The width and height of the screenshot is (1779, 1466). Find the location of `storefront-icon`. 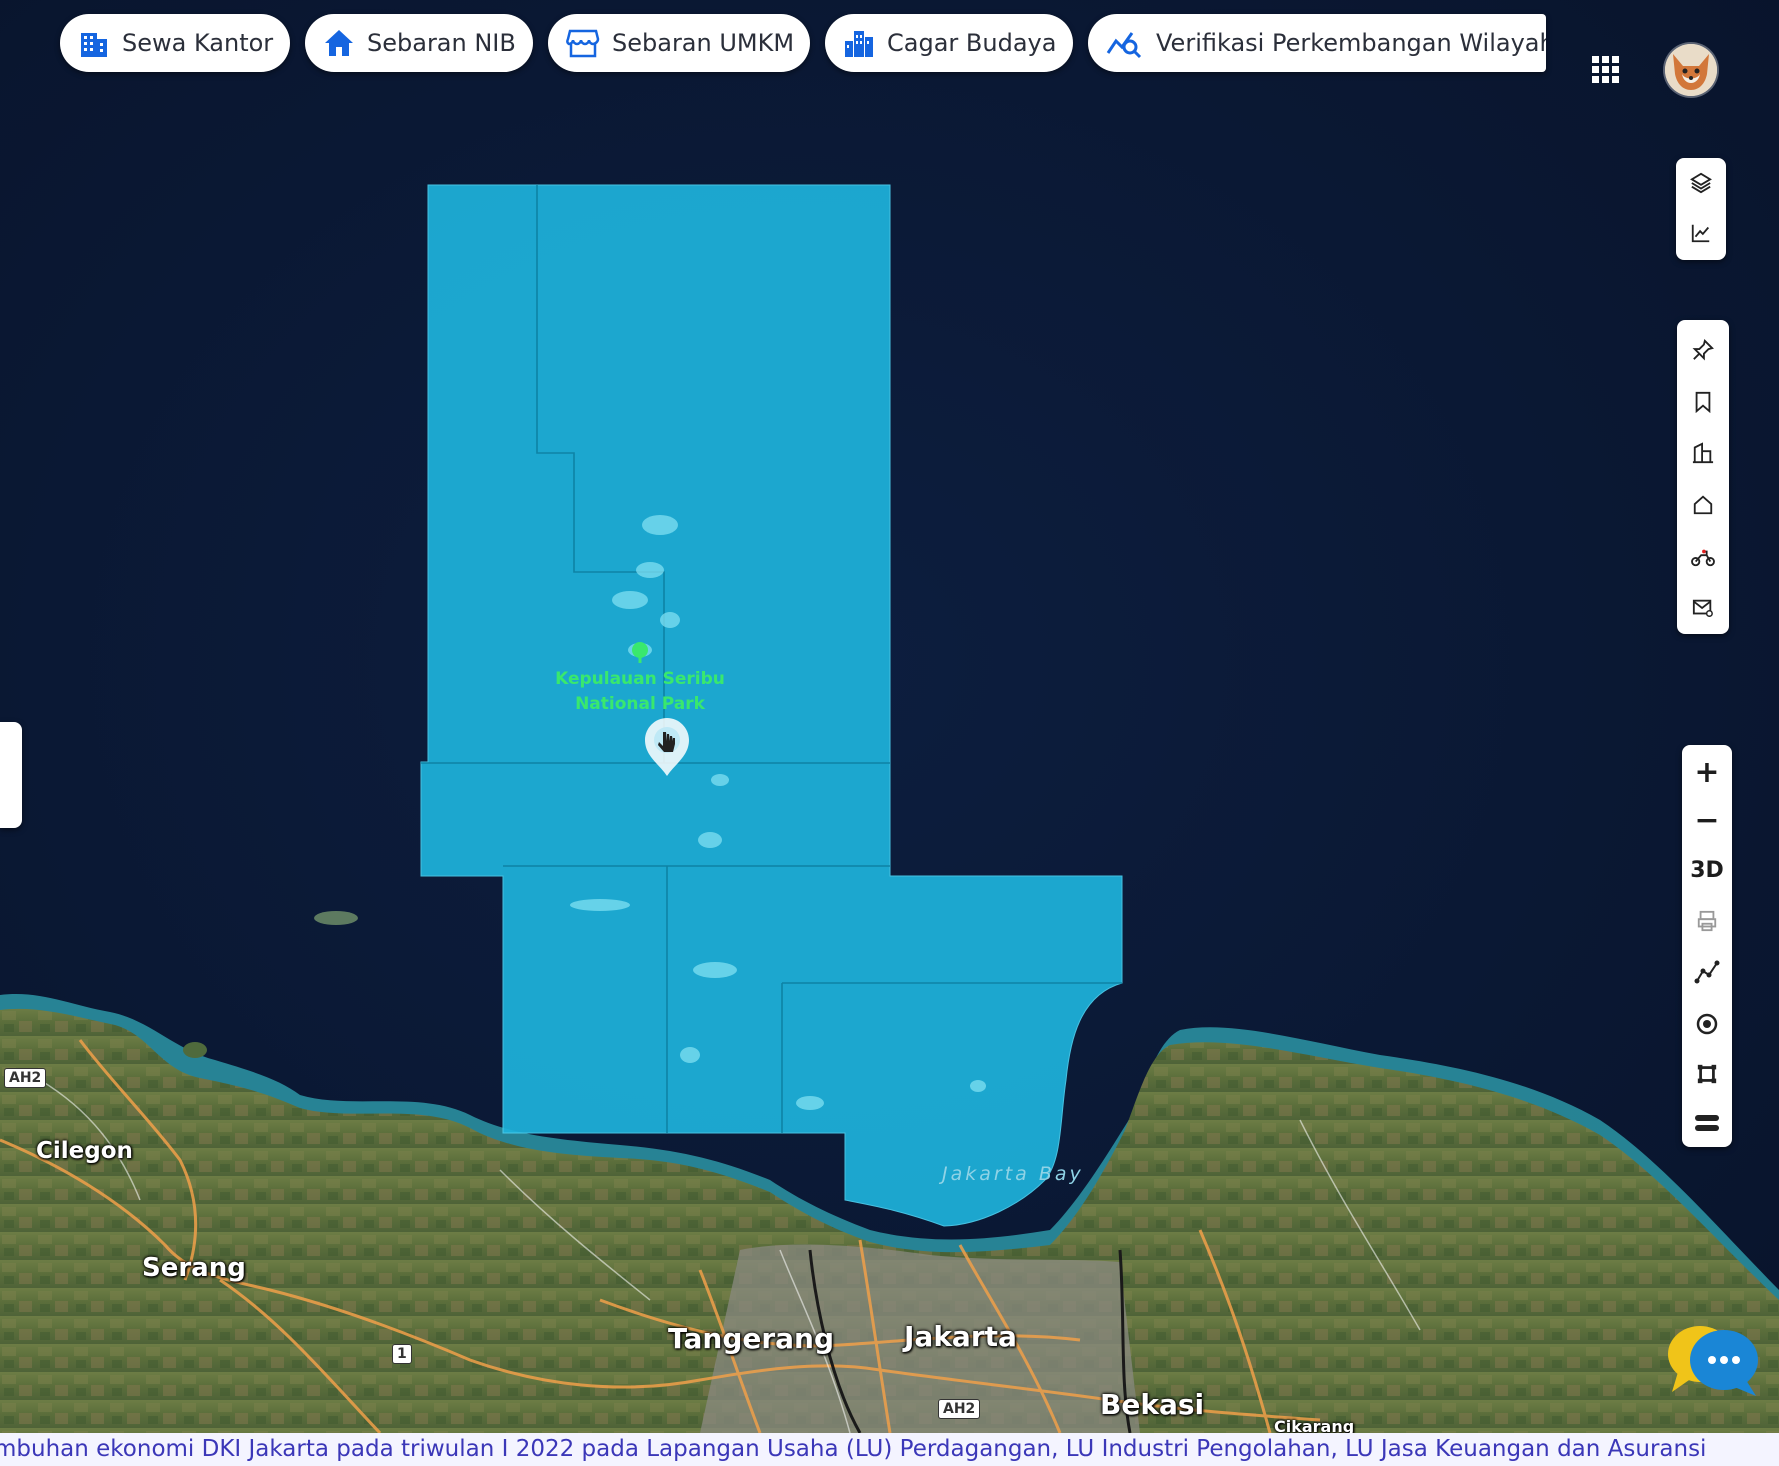

storefront-icon is located at coordinates (583, 43).